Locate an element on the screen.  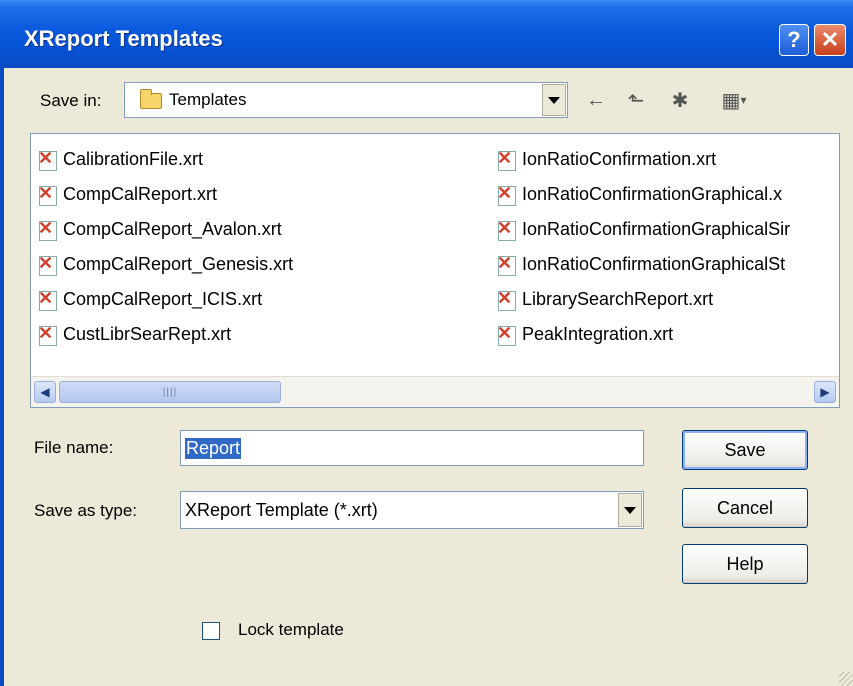
file-name-label: File name: is located at coordinates (74, 447).